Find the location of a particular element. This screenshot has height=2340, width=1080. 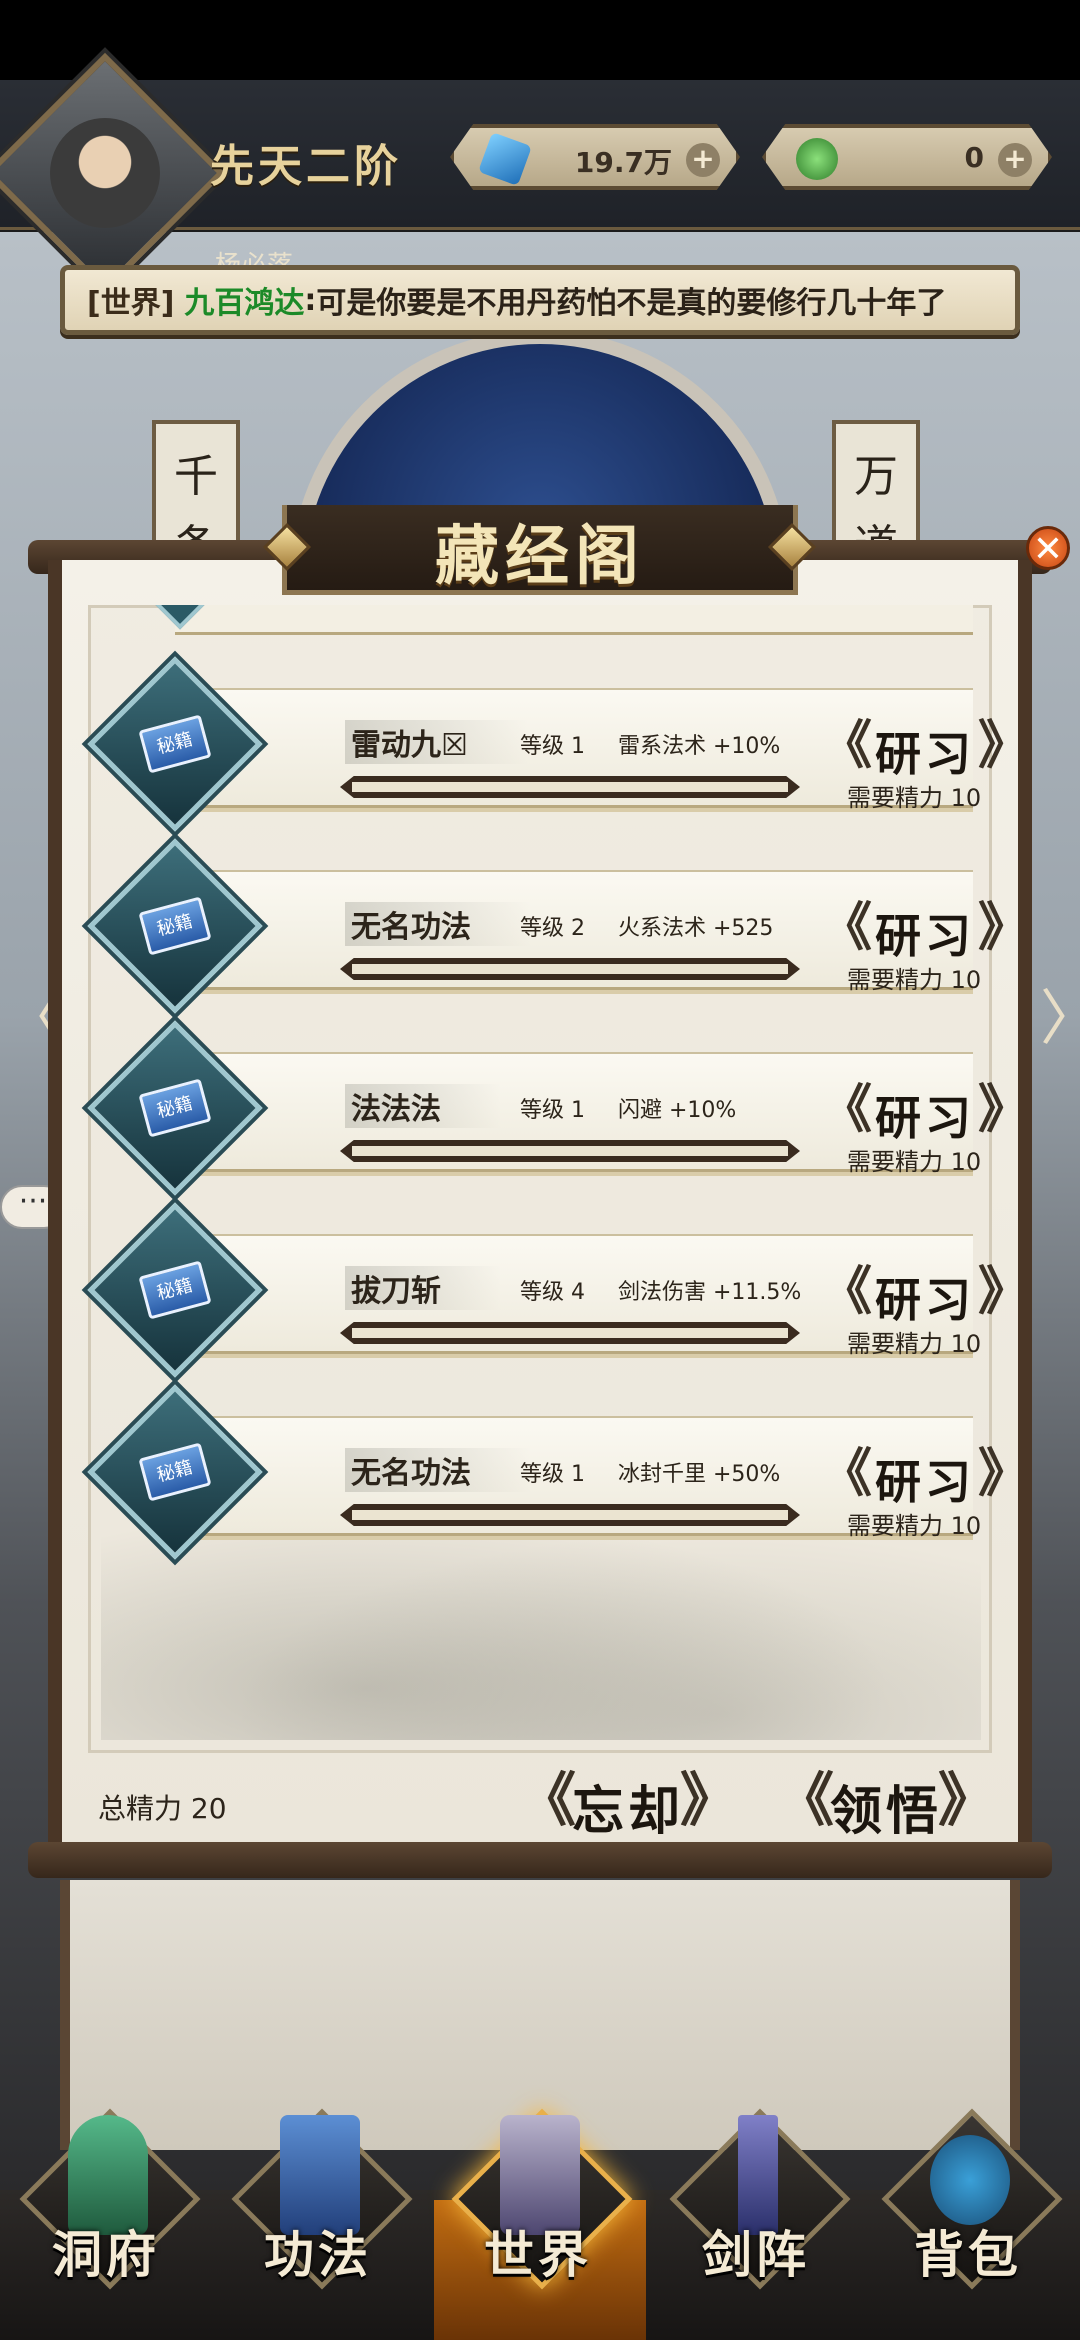

nav-item-bag: 背包 is located at coordinates (968, 2205).